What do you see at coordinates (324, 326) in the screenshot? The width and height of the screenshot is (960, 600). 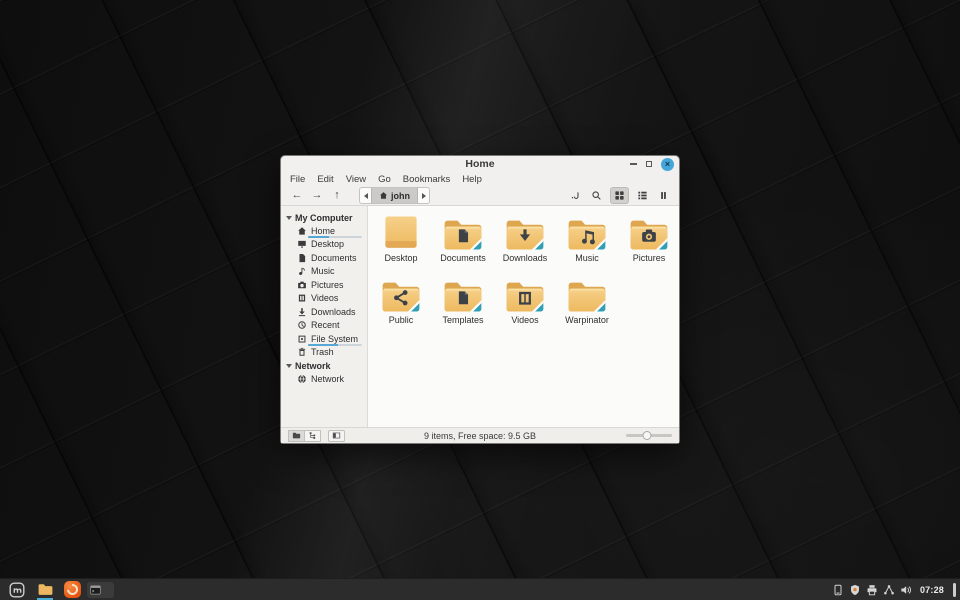 I see `sidebar-item-recent: Recent` at bounding box center [324, 326].